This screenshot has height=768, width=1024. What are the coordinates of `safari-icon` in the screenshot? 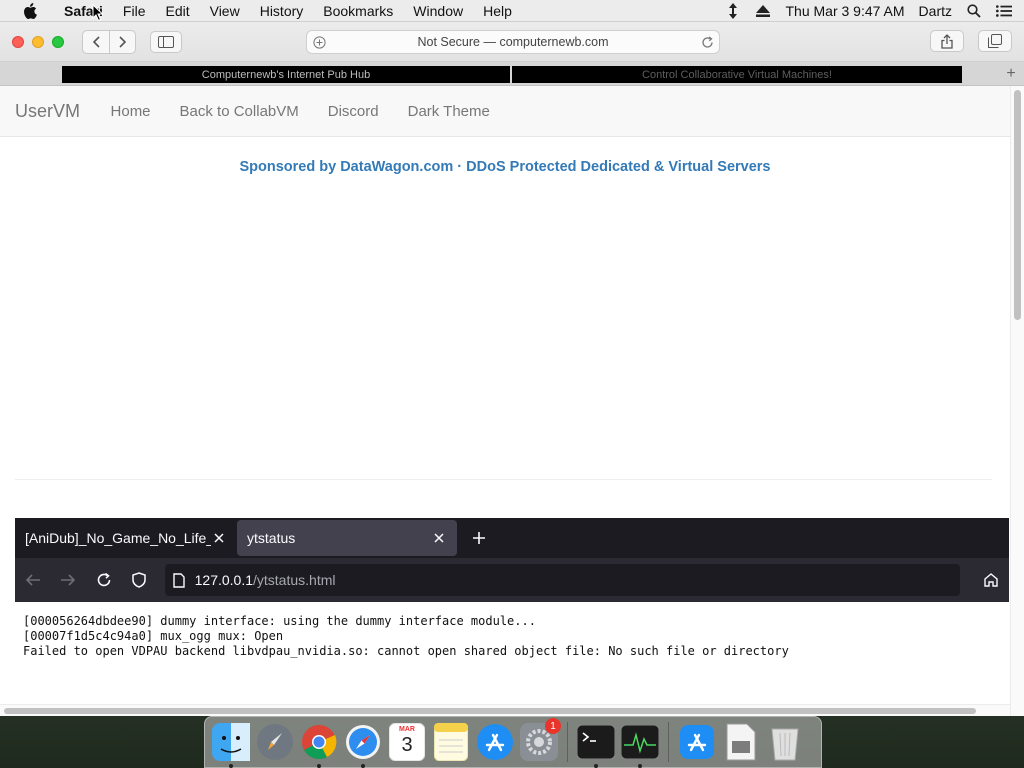 It's located at (363, 745).